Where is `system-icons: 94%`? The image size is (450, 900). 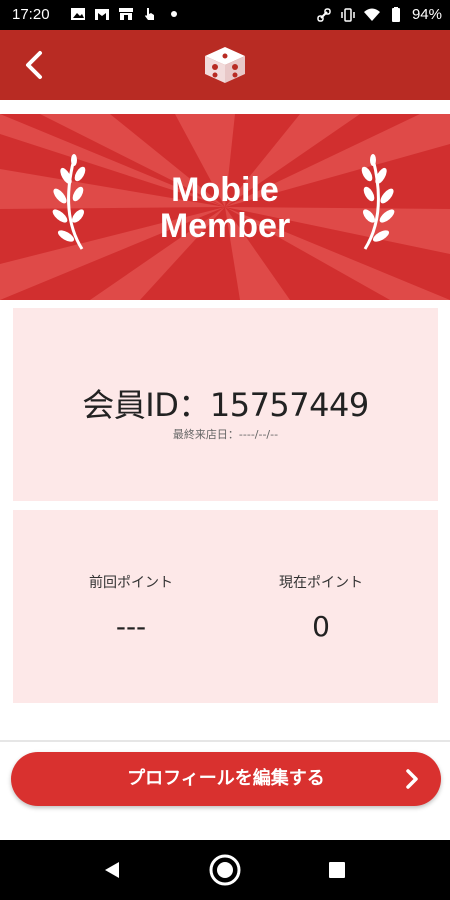
system-icons: 94% is located at coordinates (379, 14).